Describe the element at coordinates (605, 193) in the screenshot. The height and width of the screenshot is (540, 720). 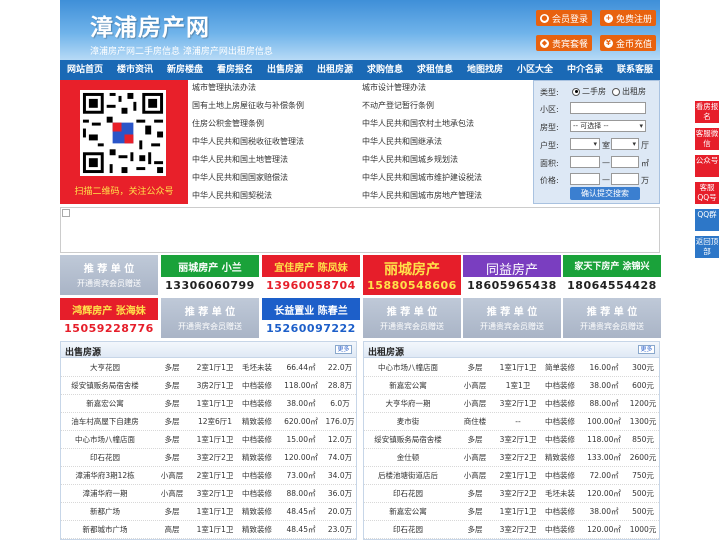
I see `search-submit-button: 确认提交搜索` at that location.